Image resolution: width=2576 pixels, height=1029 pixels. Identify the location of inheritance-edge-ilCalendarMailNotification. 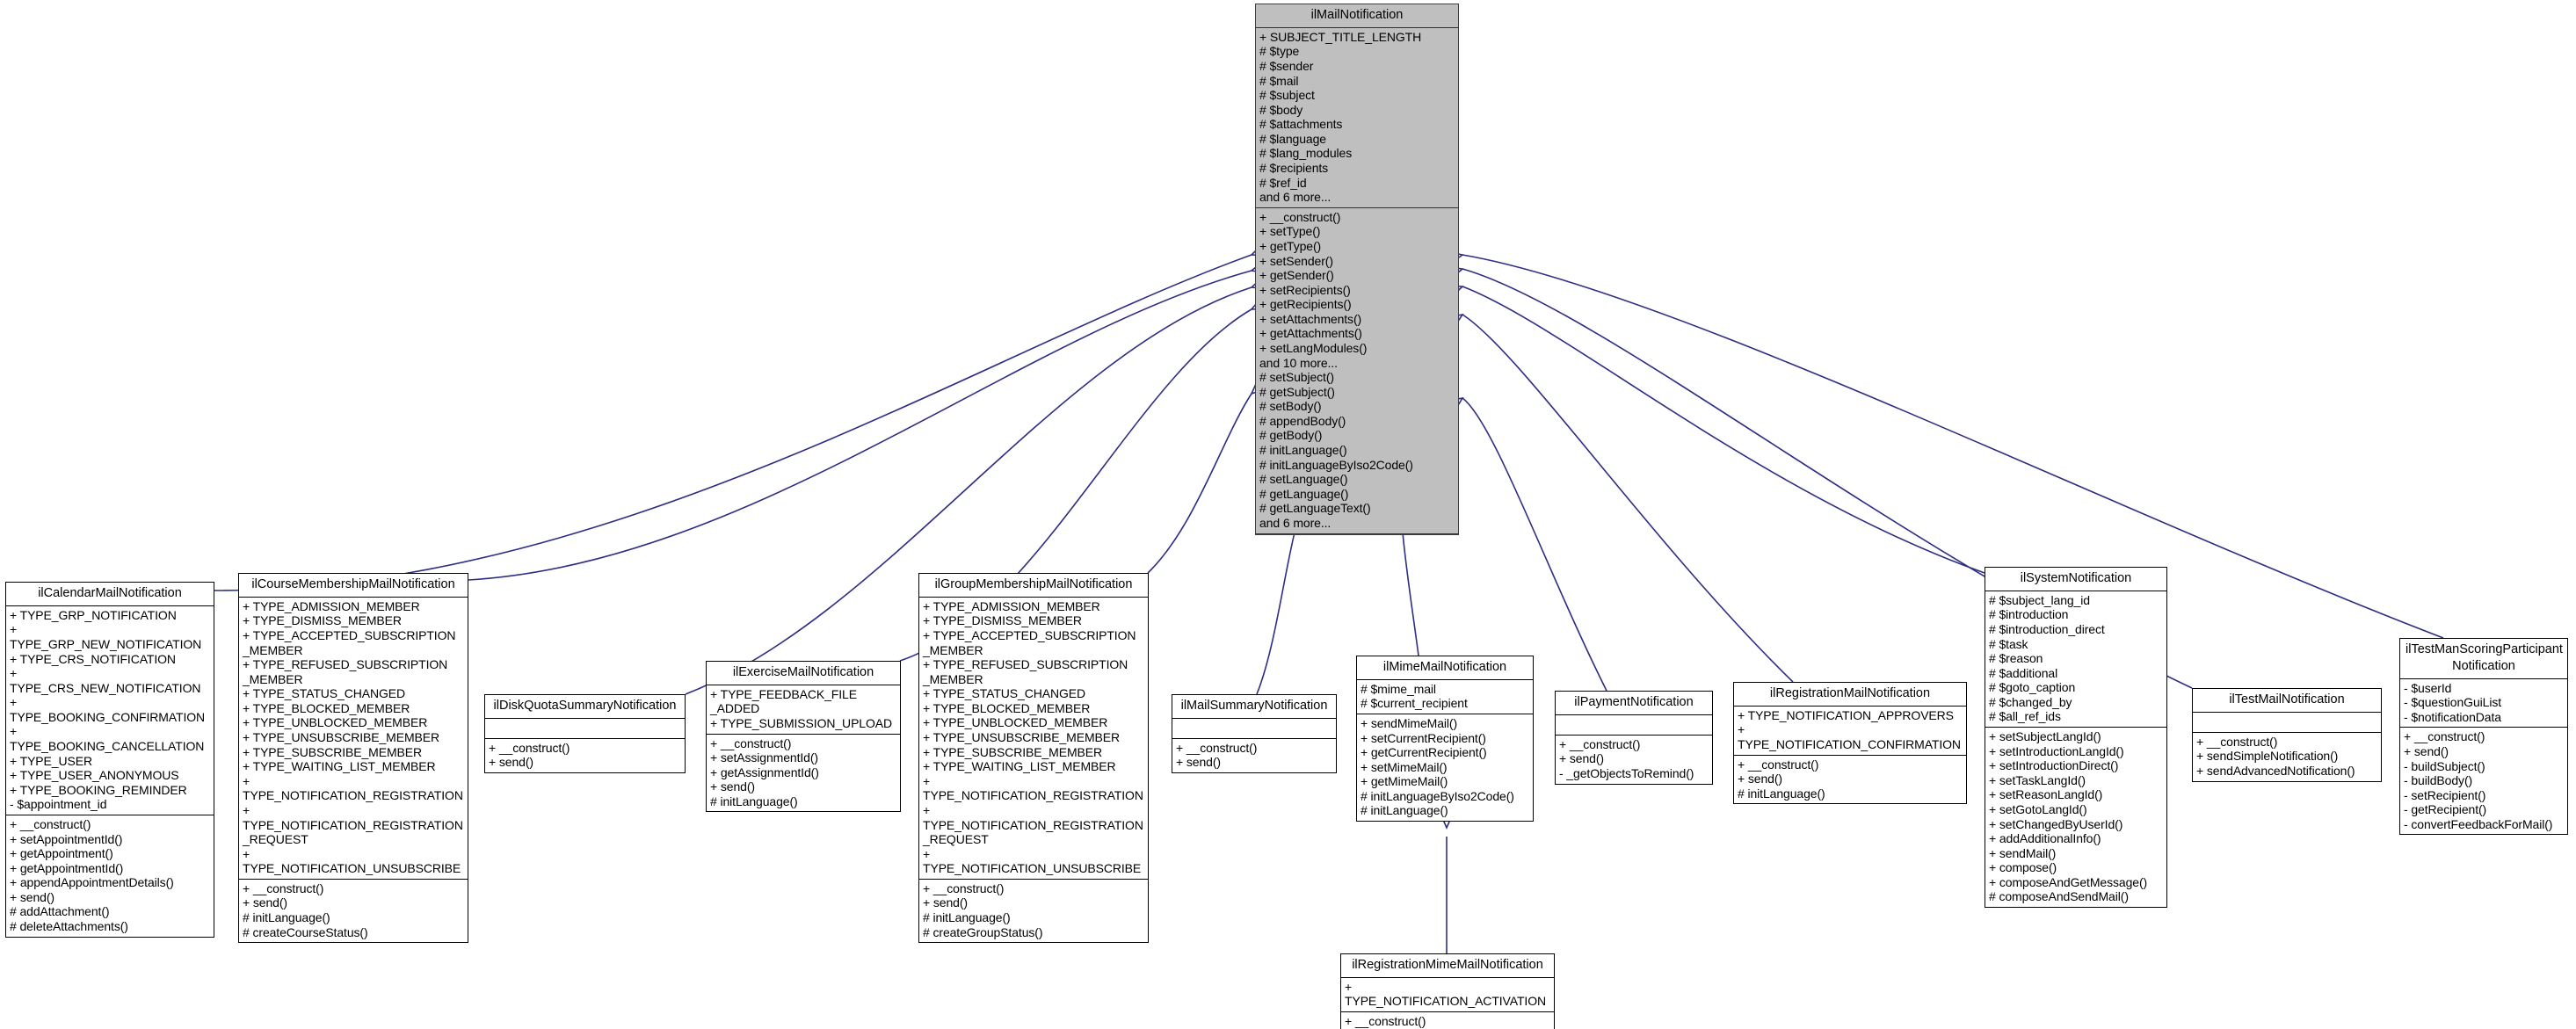
(741, 417).